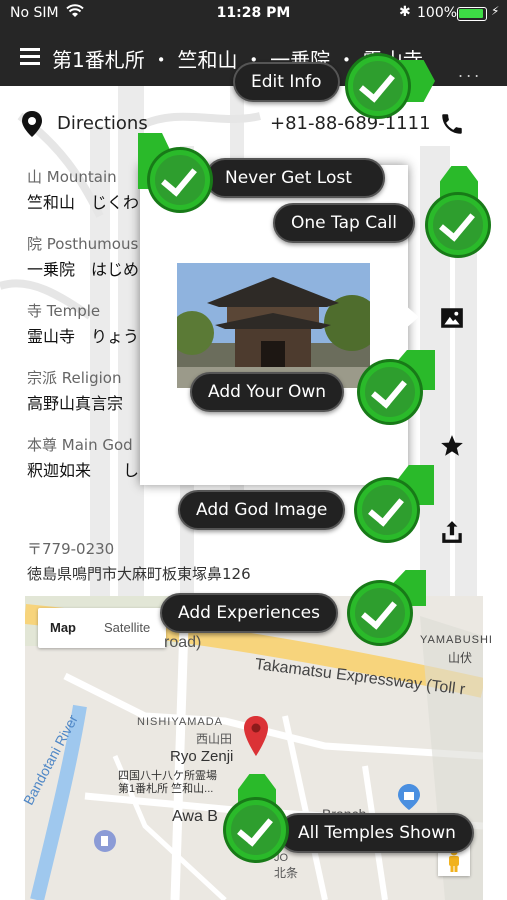 This screenshot has width=507, height=900. I want to click on mountain-info: 山 Mountain 竺和山 じくわ, so click(83, 189).